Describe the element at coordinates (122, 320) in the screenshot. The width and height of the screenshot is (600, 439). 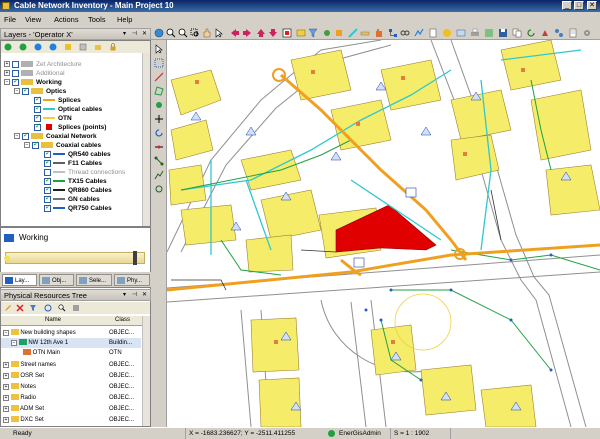
I see `column-class-header: Class` at that location.